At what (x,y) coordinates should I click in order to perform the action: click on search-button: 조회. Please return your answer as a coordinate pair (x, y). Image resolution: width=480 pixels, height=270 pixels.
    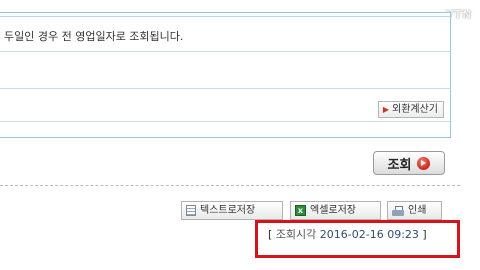
    Looking at the image, I should click on (409, 163).